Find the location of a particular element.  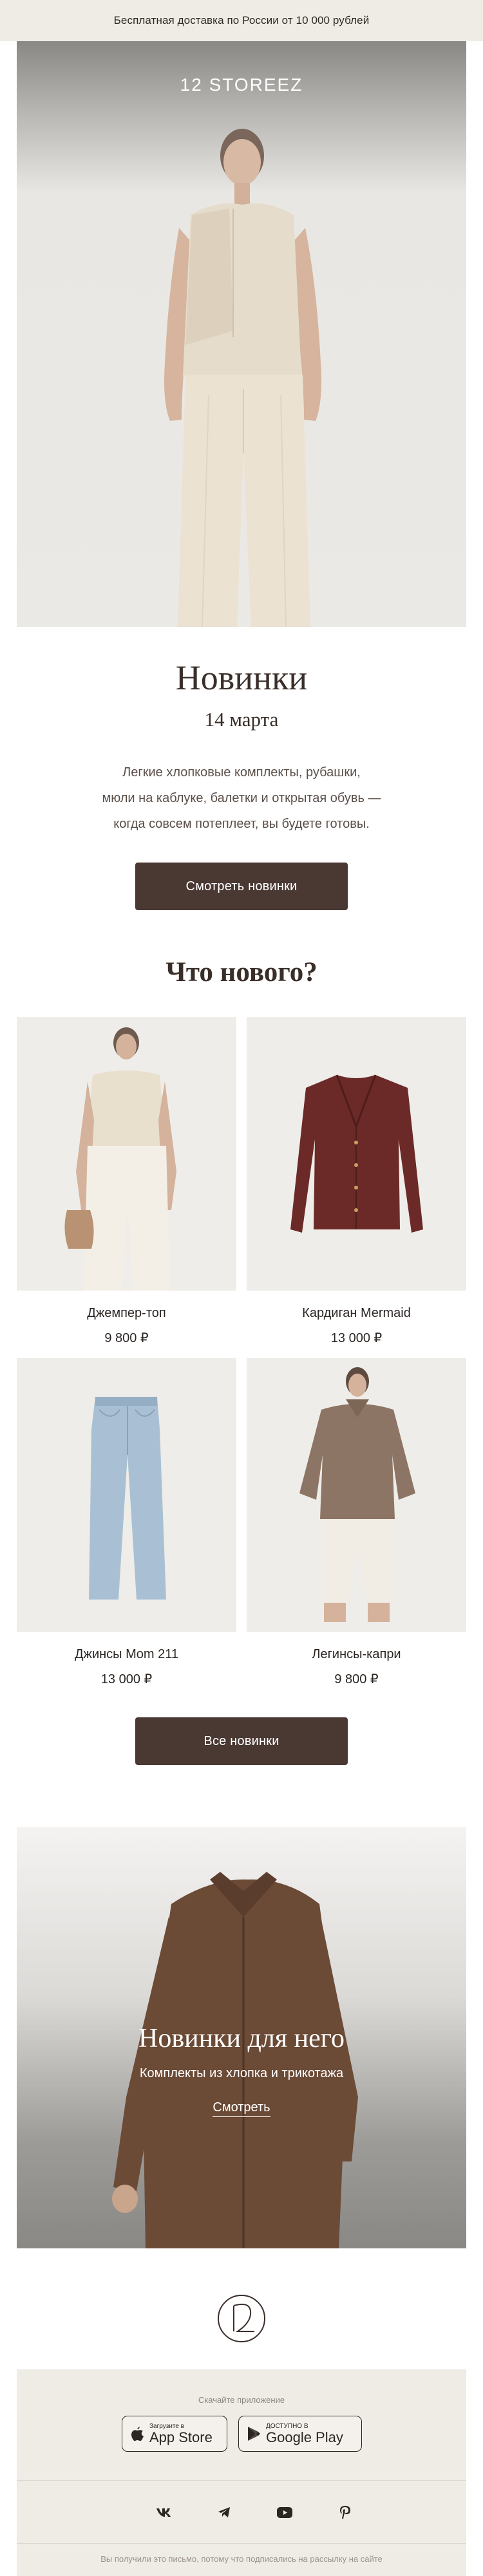

product-card: Джинсы Mom 211 13 000 ₽ is located at coordinates (127, 1522).